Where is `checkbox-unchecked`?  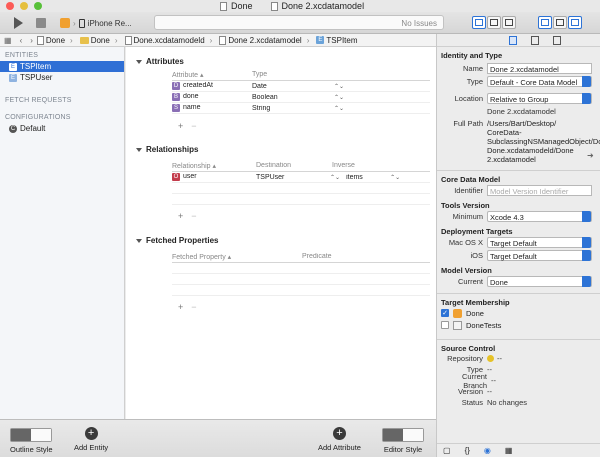 checkbox-unchecked is located at coordinates (445, 325).